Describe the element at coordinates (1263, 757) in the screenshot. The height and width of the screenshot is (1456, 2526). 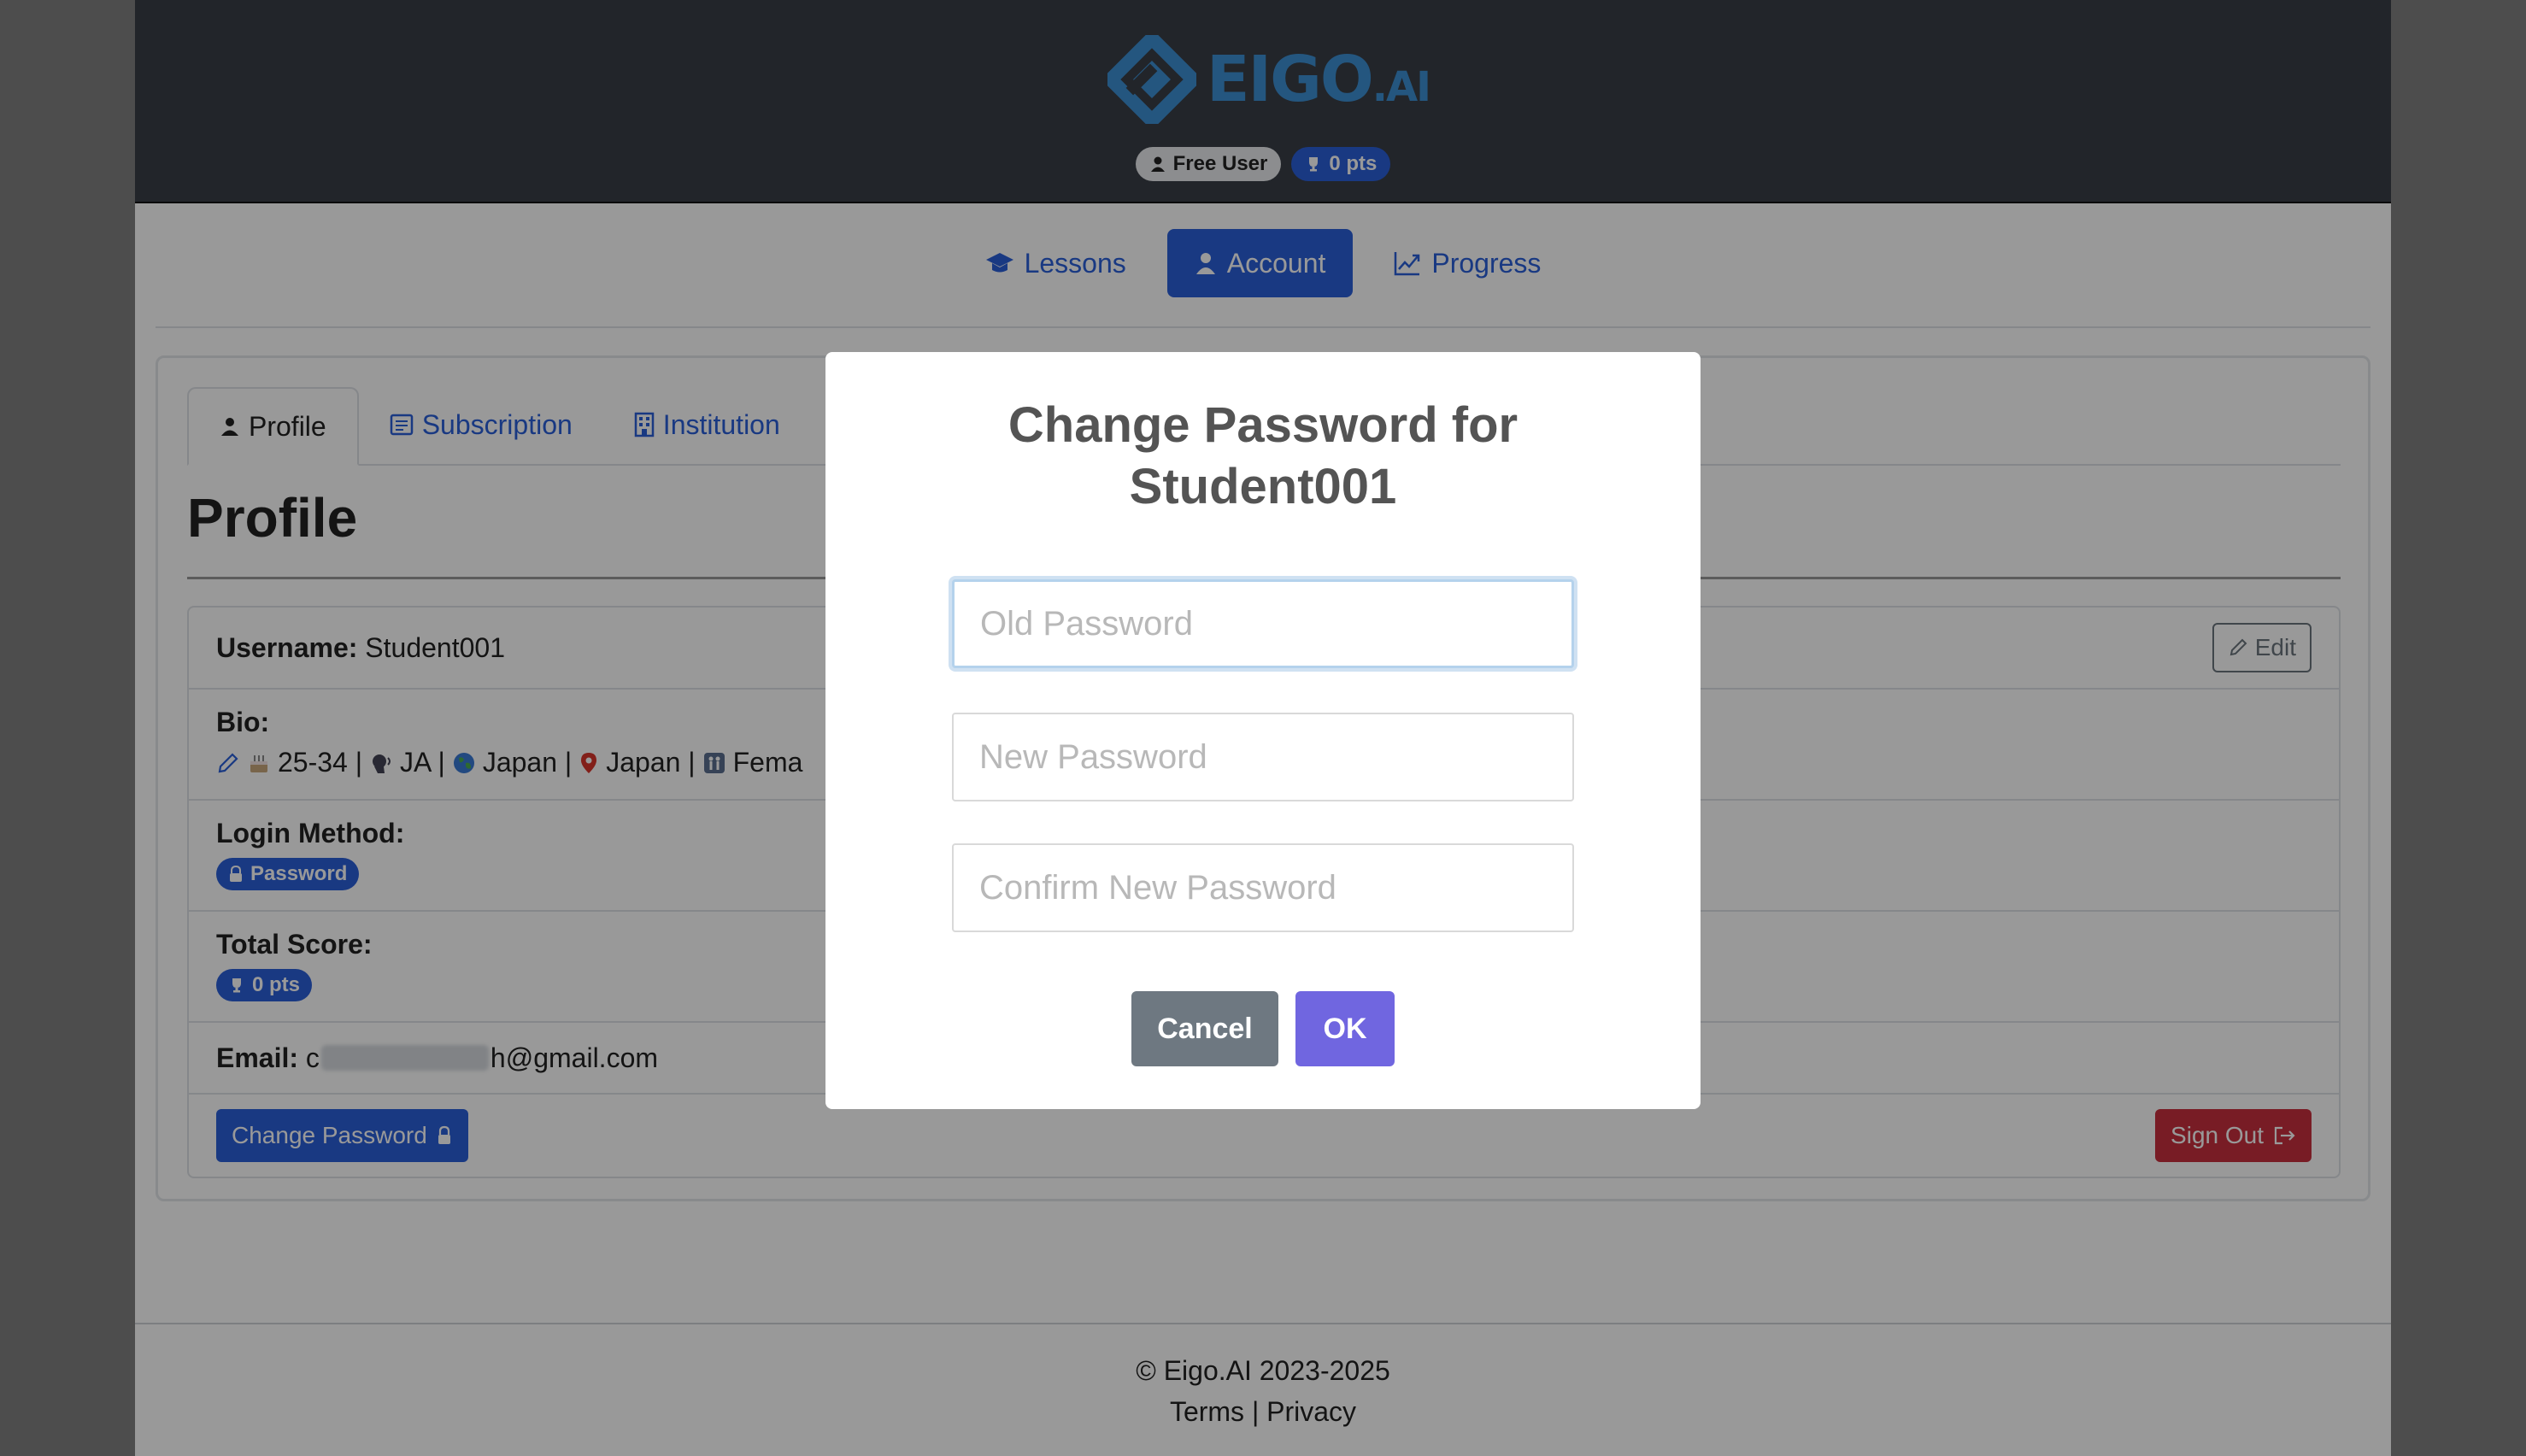
I see `new-password-input` at that location.